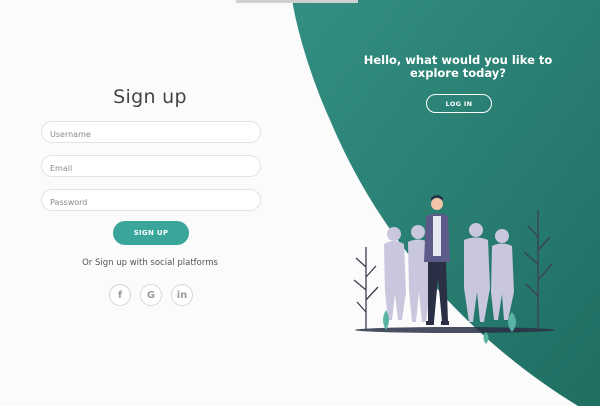  I want to click on linkedin-button: in, so click(182, 295).